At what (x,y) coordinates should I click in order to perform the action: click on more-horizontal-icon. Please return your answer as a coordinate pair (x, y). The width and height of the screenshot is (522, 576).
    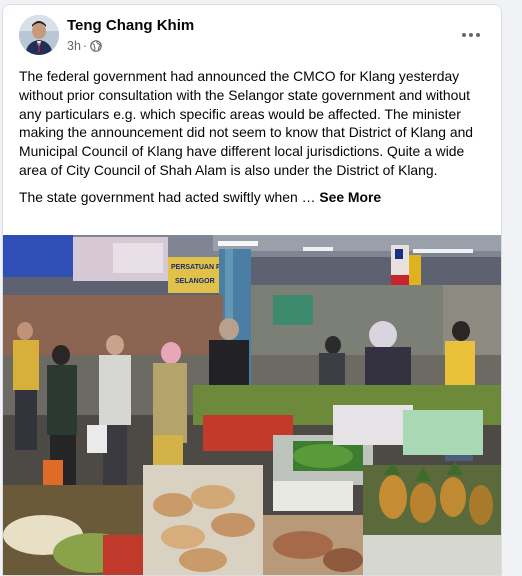
    Looking at the image, I should click on (471, 35).